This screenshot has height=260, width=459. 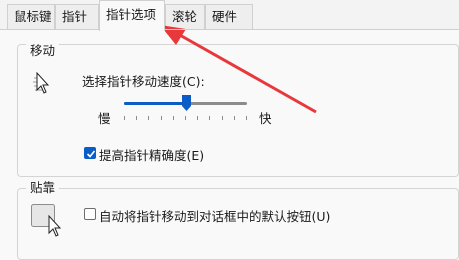 What do you see at coordinates (229, 29) in the screenshot?
I see `tab-divider` at bounding box center [229, 29].